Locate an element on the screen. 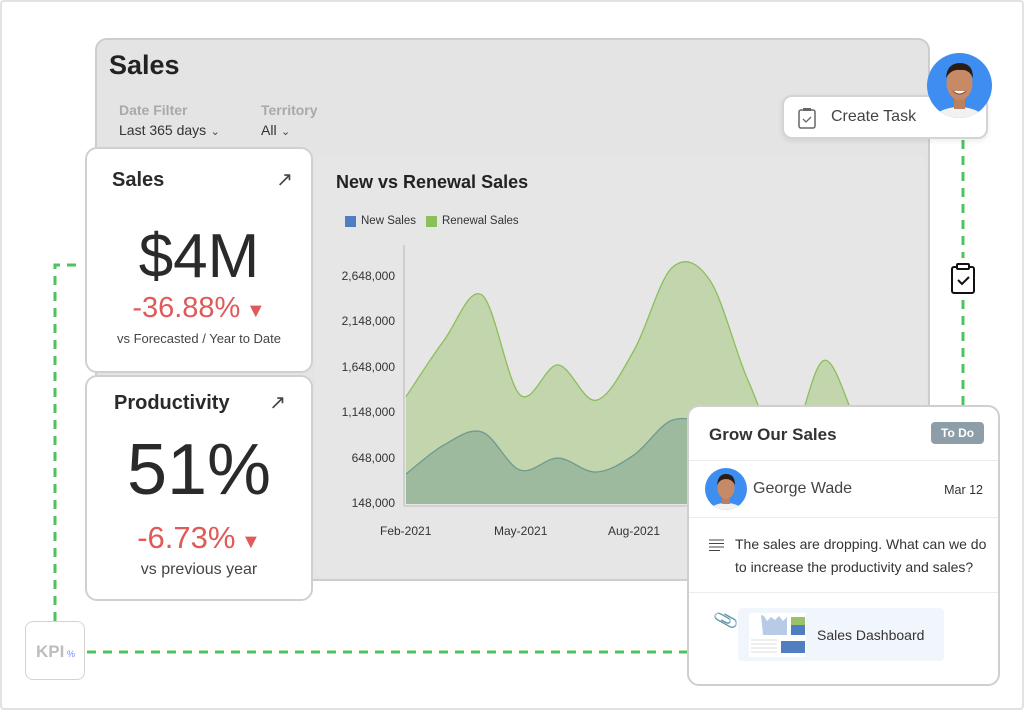 The width and height of the screenshot is (1024, 710). y-tick-label: 148,000 is located at coordinates (373, 503).